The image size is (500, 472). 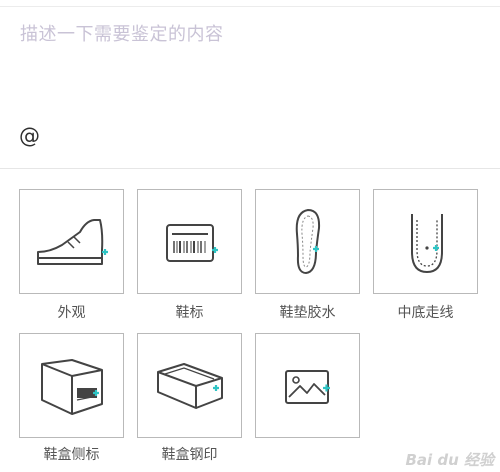 I want to click on tile-label-shoebox-stamp: 鞋盒钢印, so click(x=189, y=455).